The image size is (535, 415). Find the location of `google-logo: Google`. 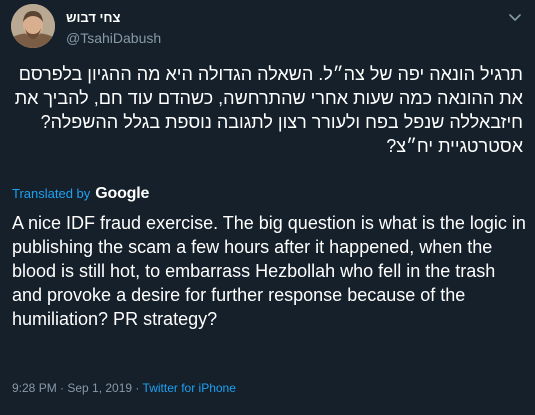

google-logo: Google is located at coordinates (122, 193).